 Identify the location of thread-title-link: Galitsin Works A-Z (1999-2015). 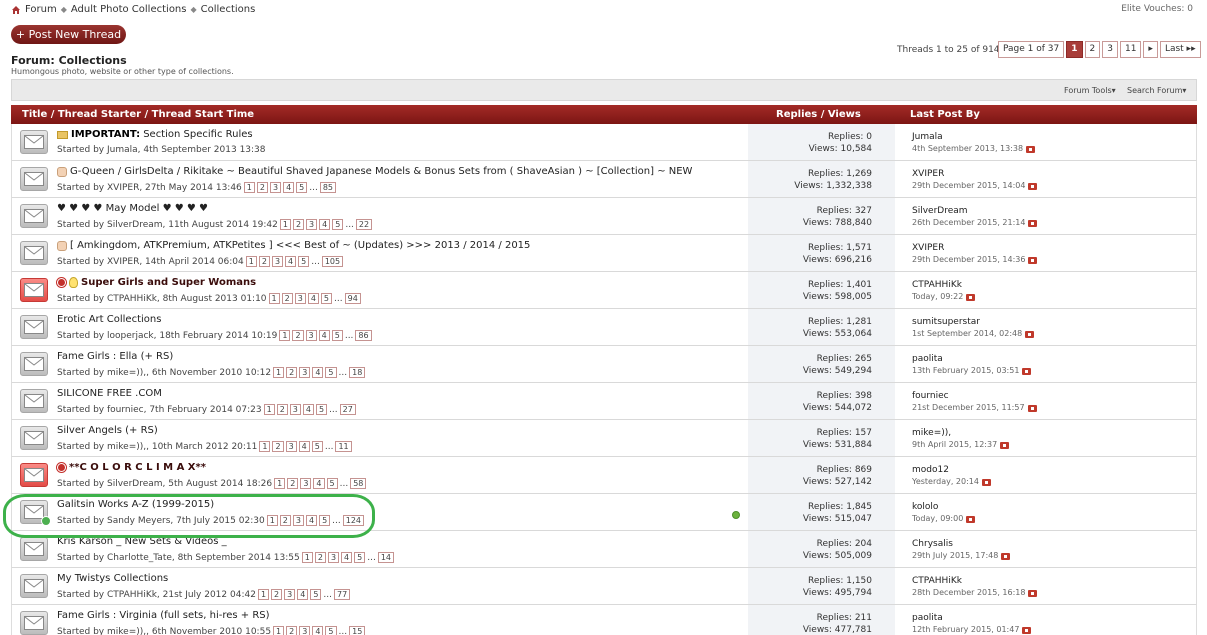
(135, 504).